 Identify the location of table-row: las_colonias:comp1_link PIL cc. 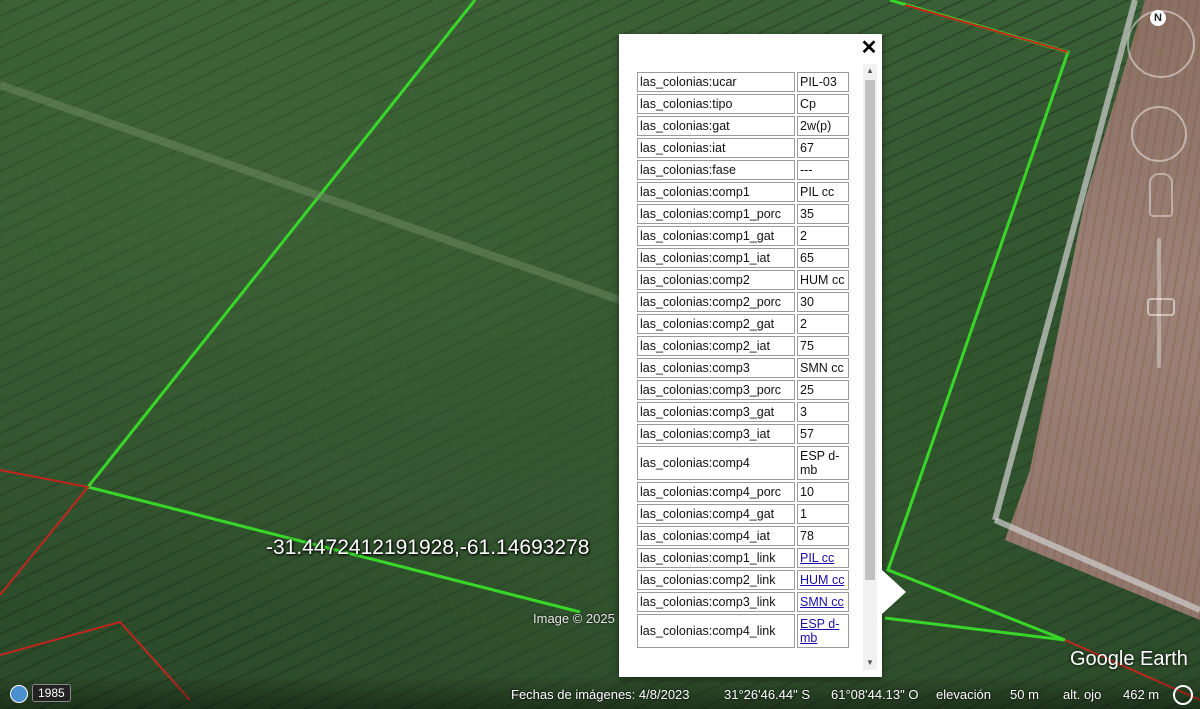
(743, 558).